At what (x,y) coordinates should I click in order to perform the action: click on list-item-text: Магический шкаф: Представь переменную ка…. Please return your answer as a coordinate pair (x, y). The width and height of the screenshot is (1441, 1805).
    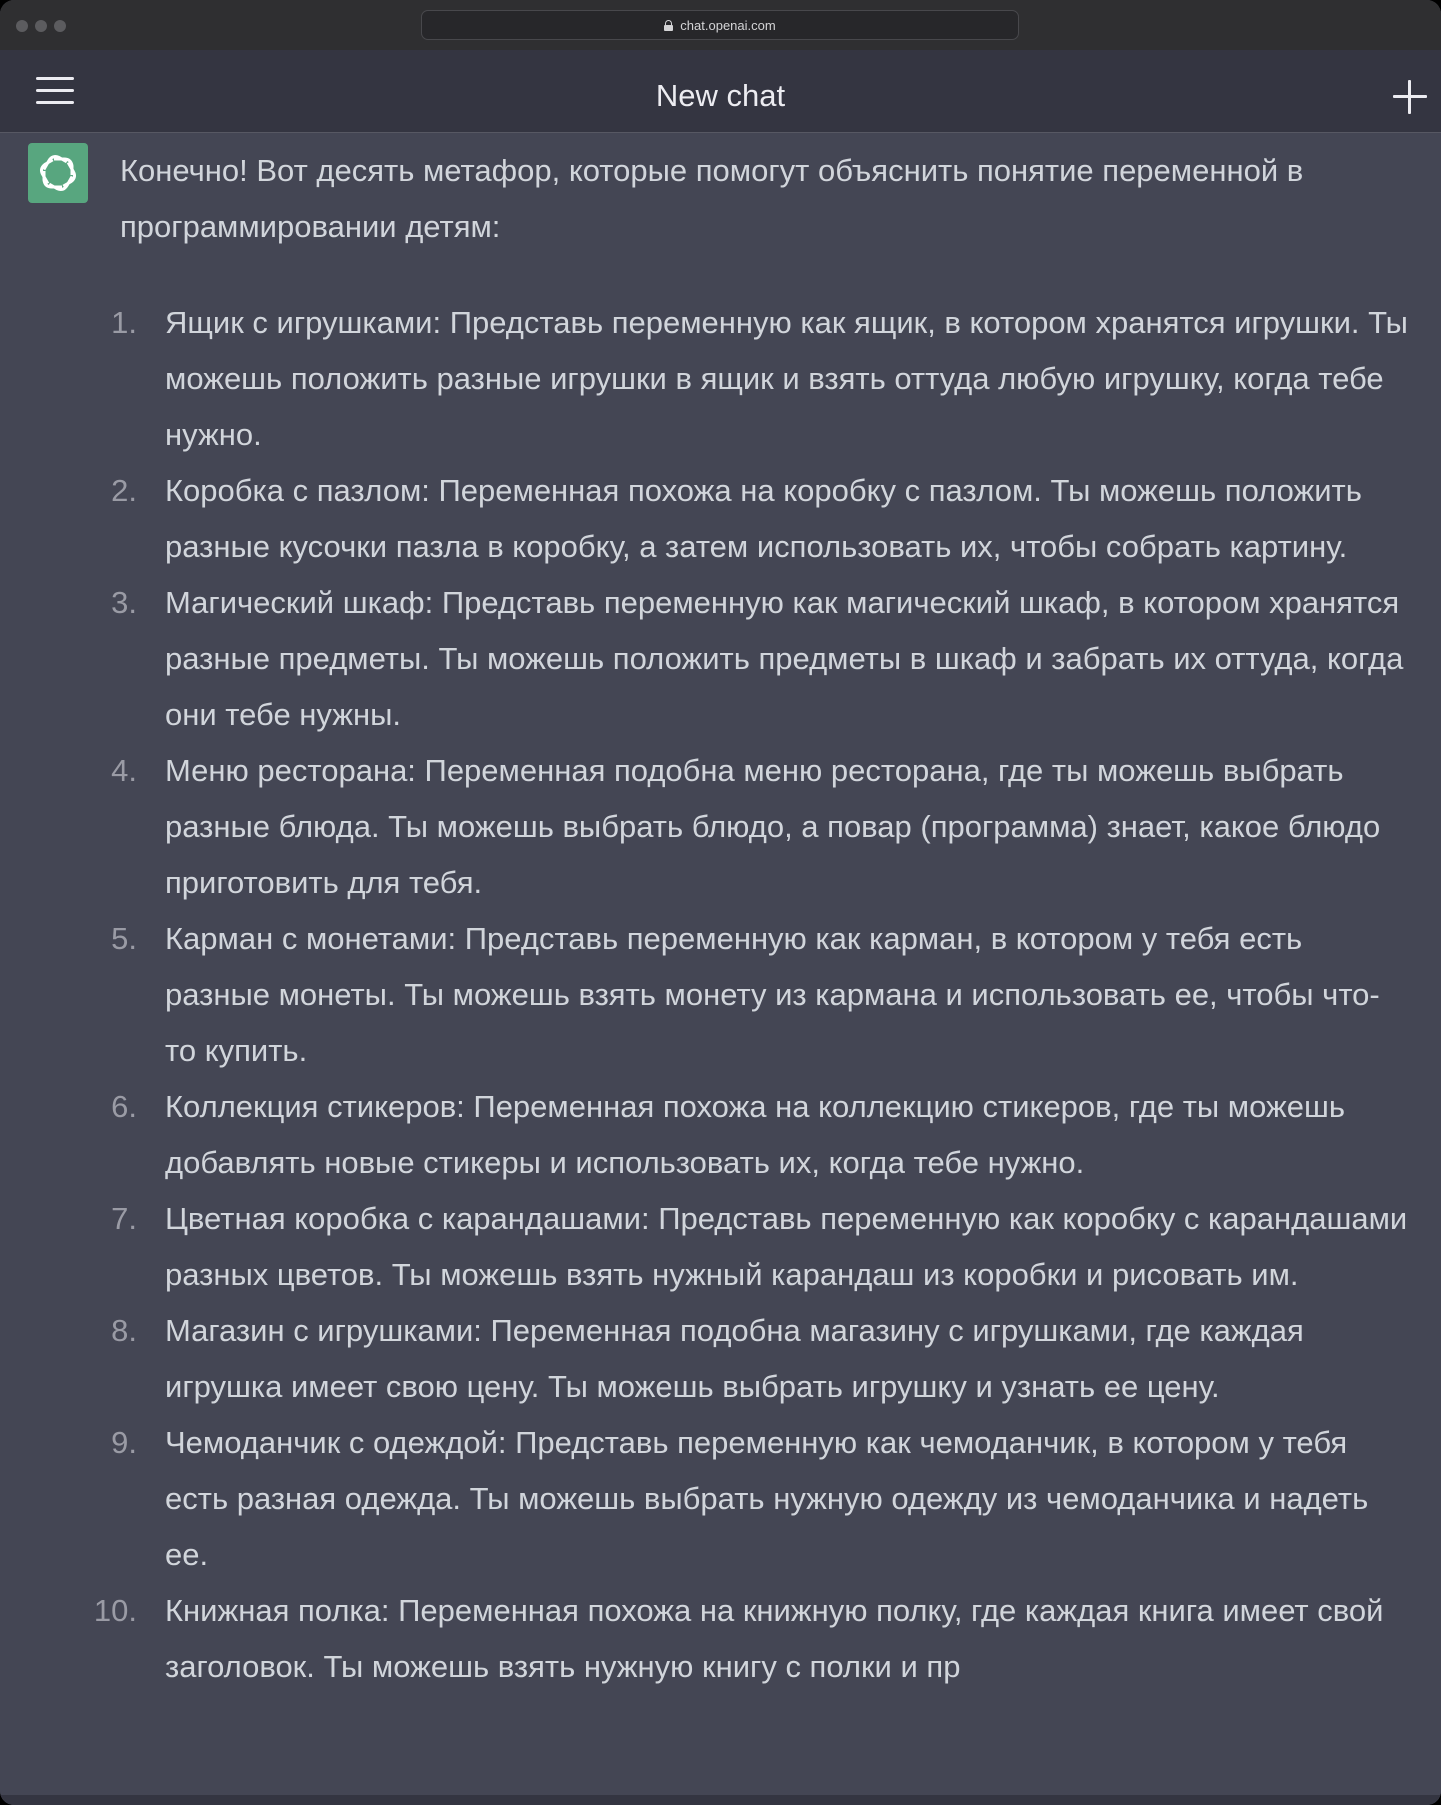
    Looking at the image, I should click on (784, 658).